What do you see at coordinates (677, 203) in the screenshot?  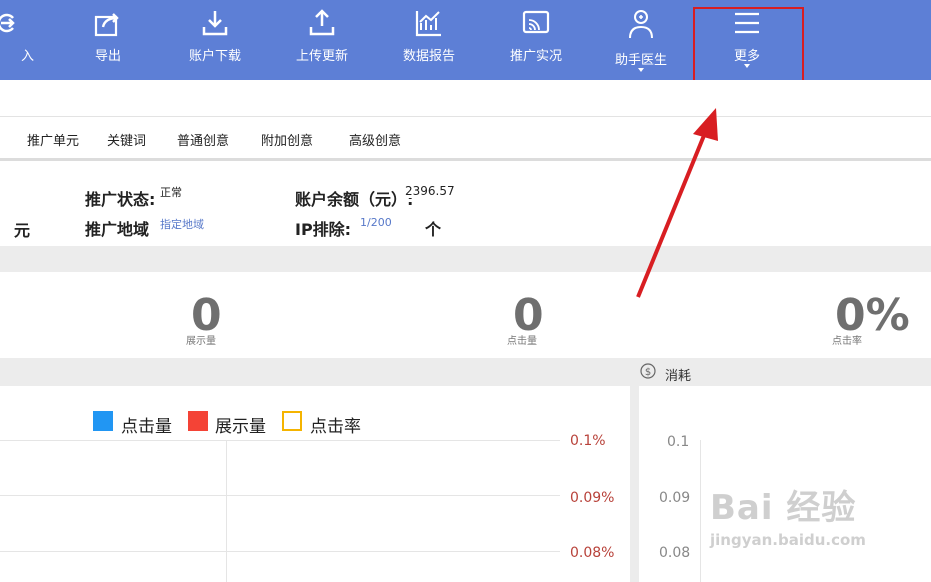 I see `annotation-arrow` at bounding box center [677, 203].